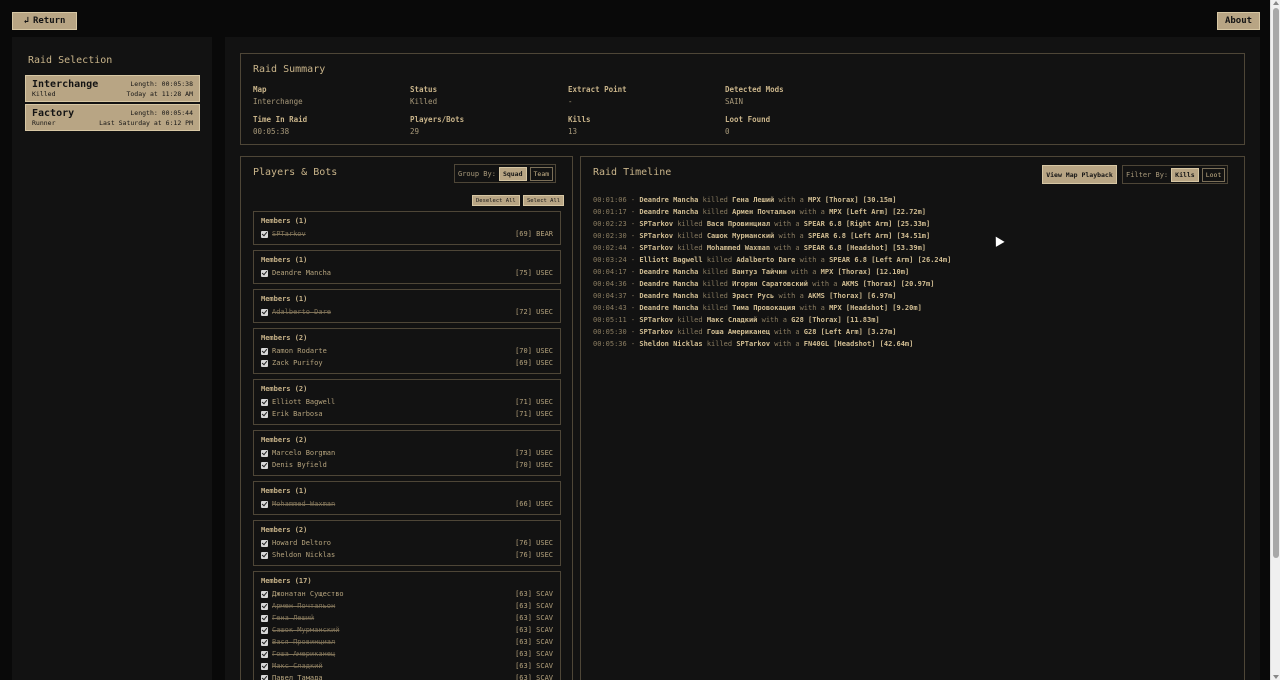  I want to click on player-row: Howard Deltoro [76] USEC, so click(407, 543).